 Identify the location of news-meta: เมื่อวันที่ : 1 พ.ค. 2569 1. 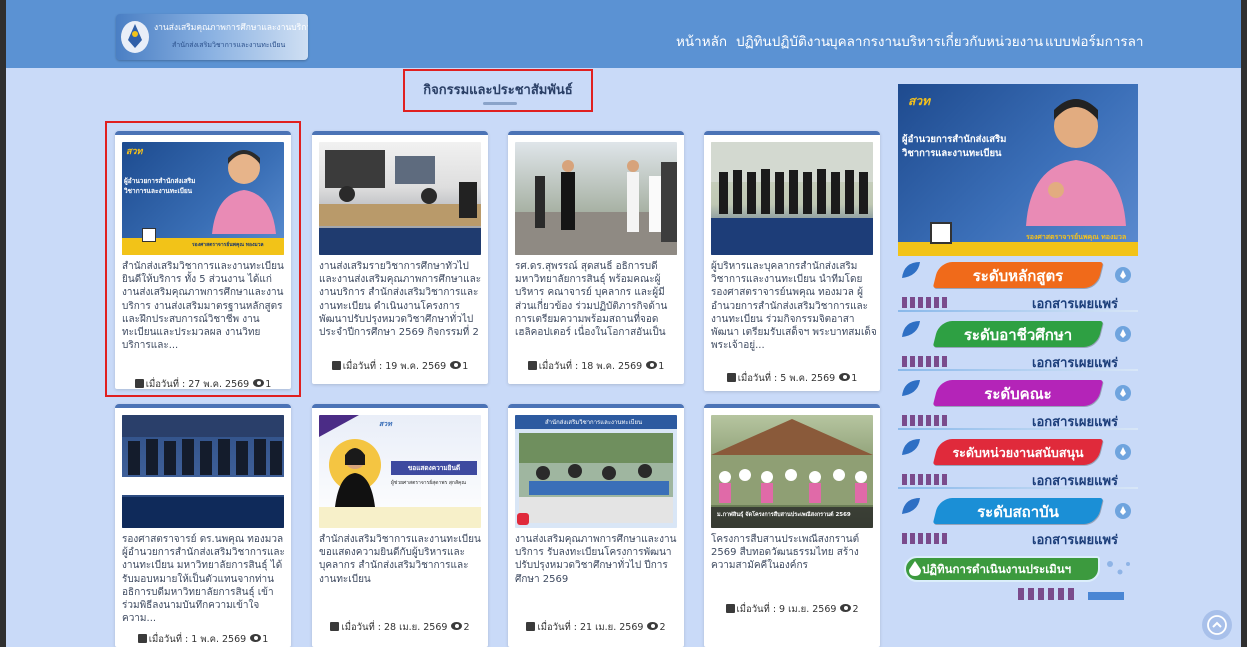
(203, 639).